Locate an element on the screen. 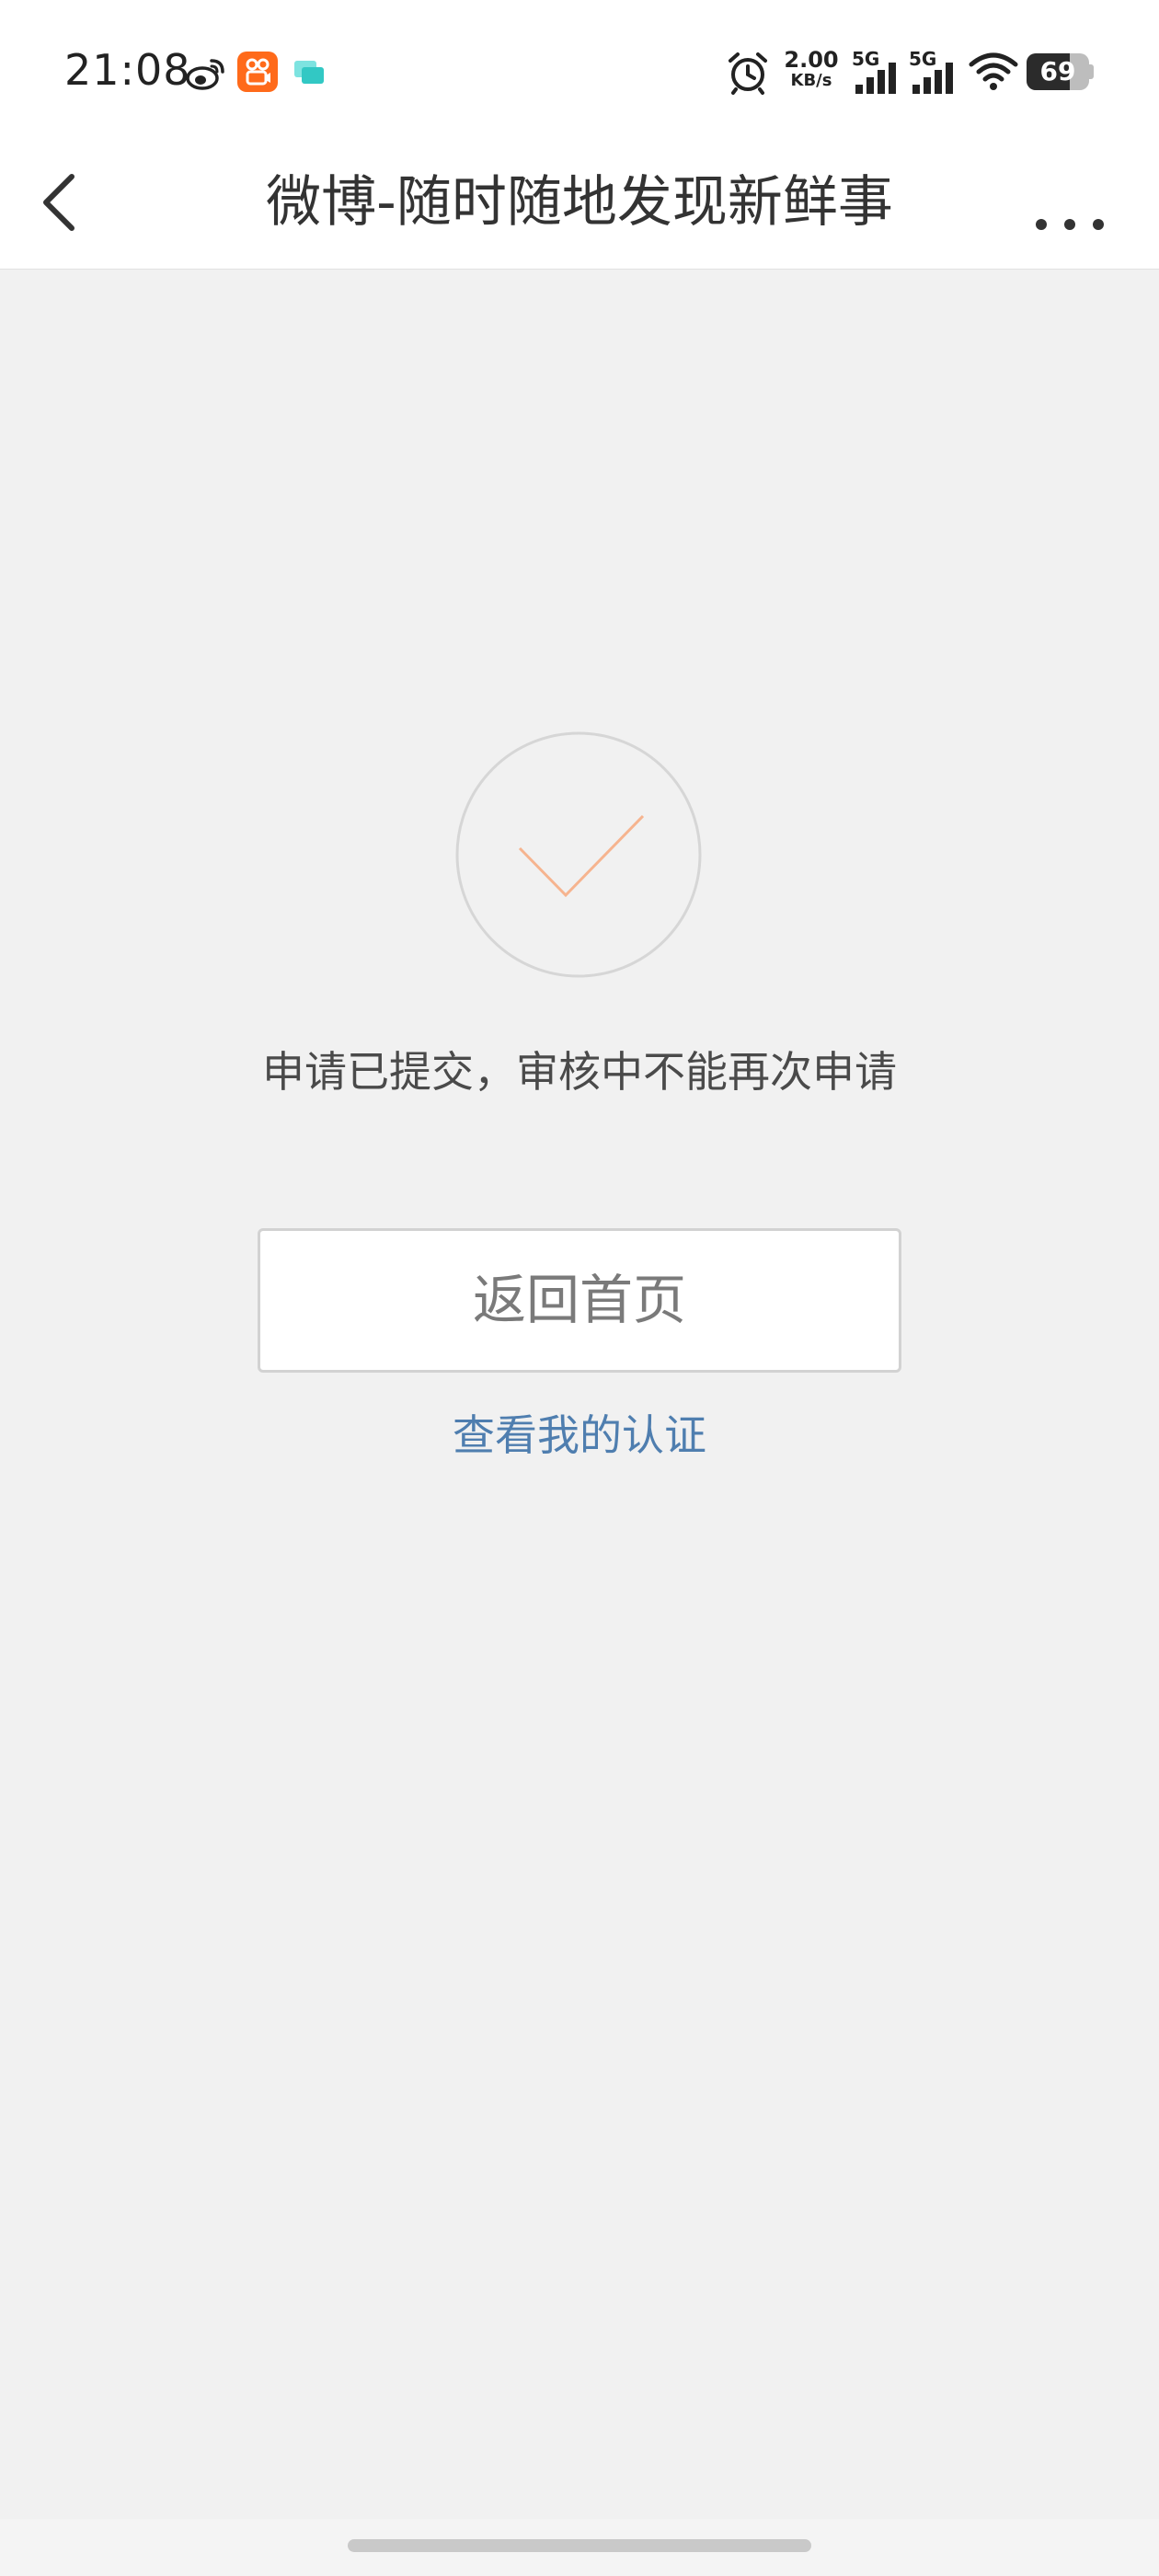 This screenshot has height=2576, width=1159. signal-icon-sim1: 5G is located at coordinates (877, 72).